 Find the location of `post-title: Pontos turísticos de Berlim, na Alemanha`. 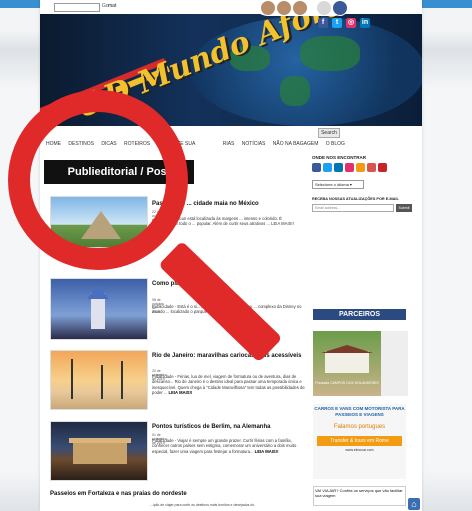

post-title: Pontos turísticos de Berlim, na Alemanha is located at coordinates (227, 427).